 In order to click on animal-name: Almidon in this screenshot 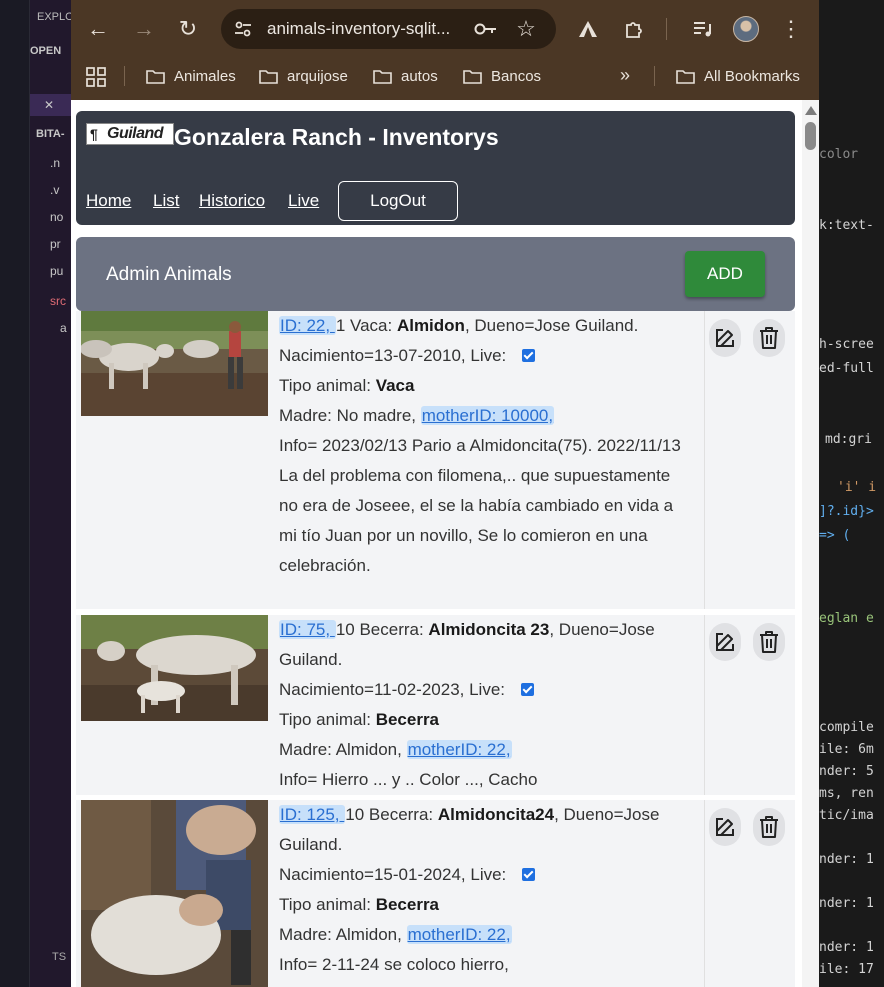, I will do `click(430, 325)`.